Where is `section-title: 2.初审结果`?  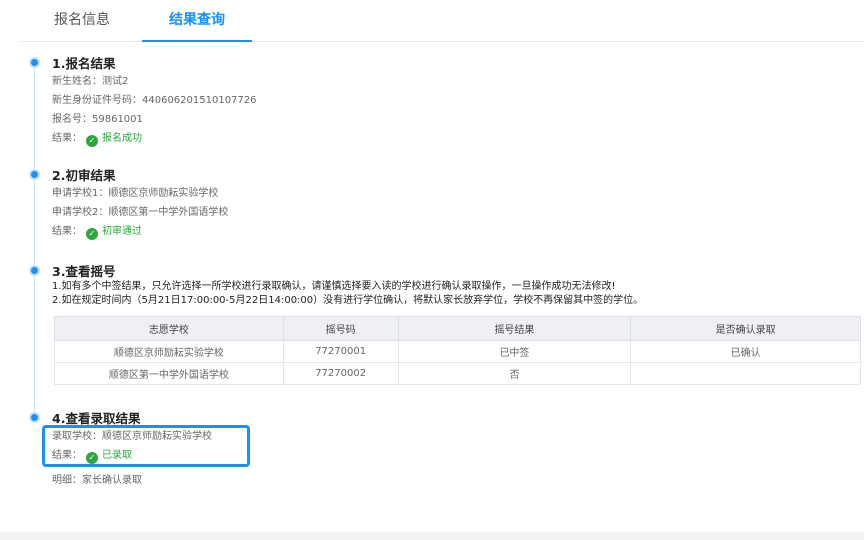
section-title: 2.初审结果 is located at coordinates (84, 175).